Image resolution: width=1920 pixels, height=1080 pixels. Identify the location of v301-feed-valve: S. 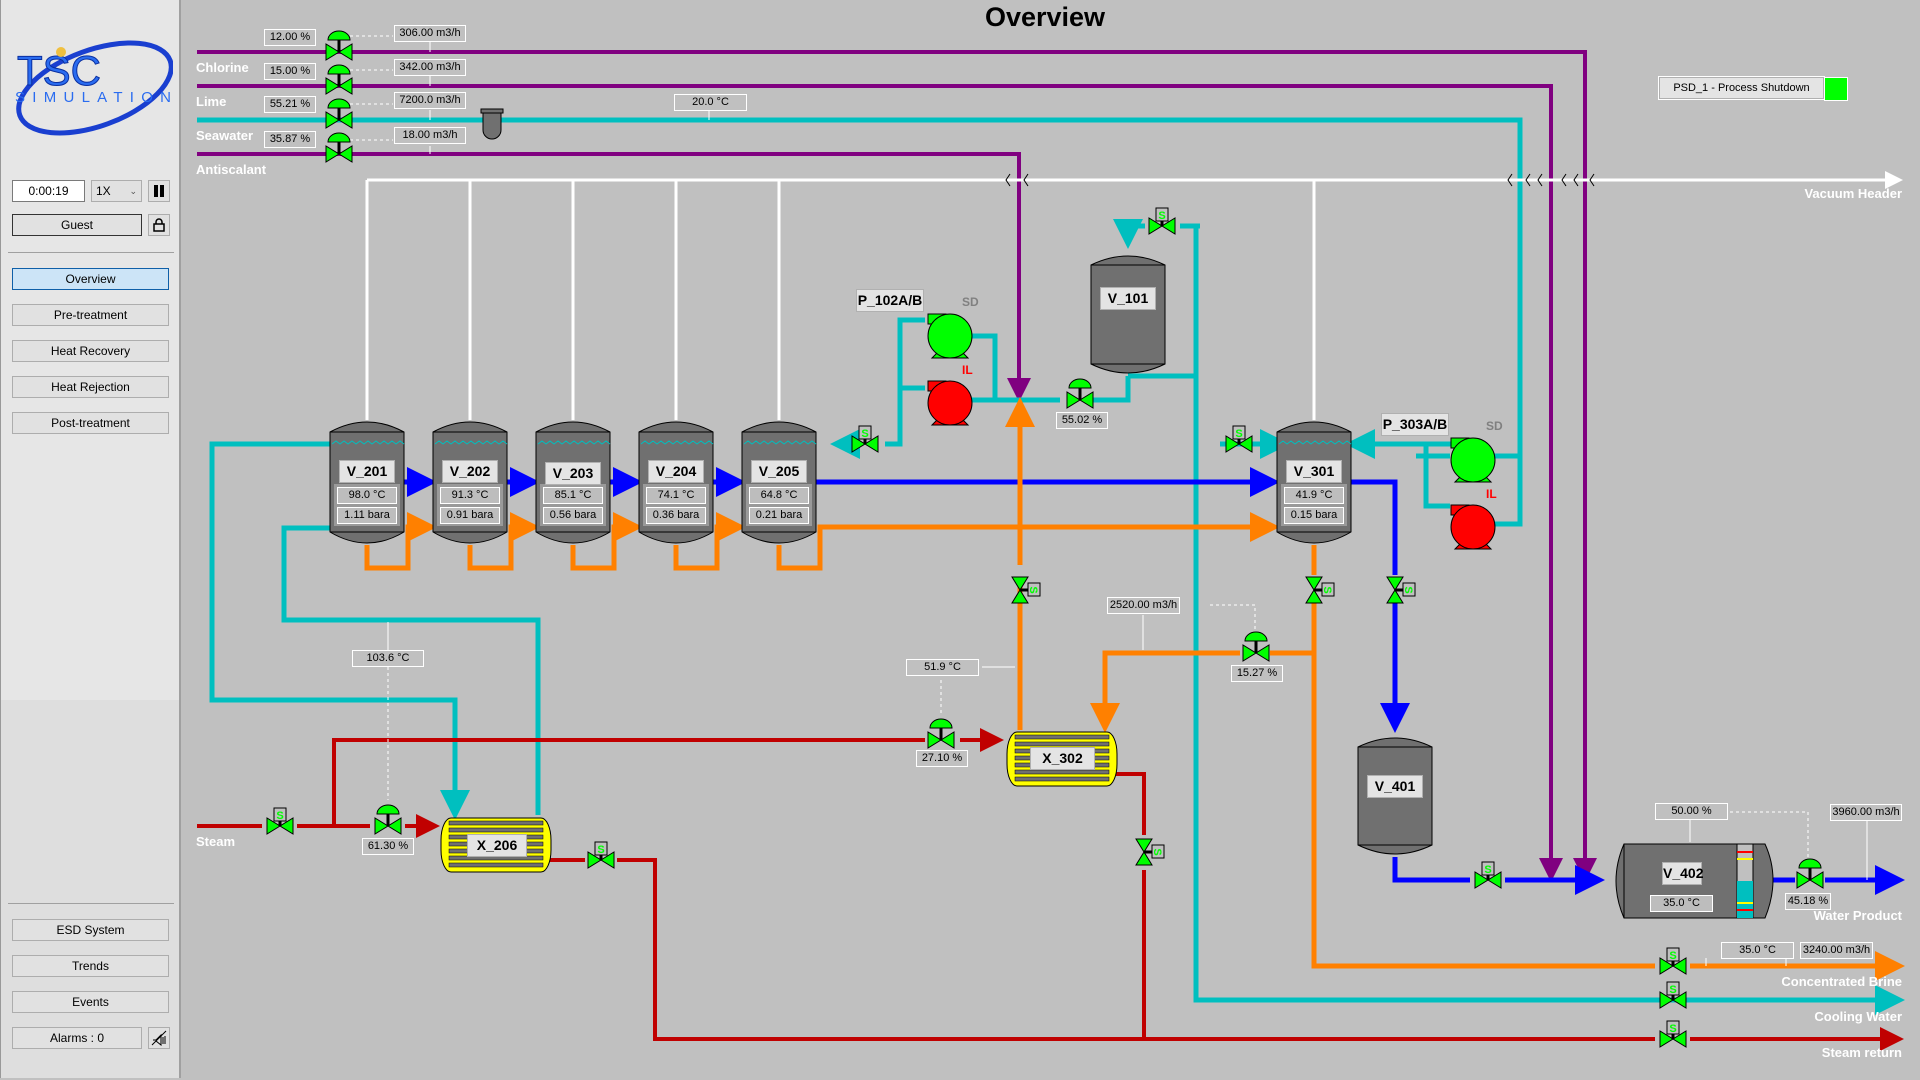
(1239, 439).